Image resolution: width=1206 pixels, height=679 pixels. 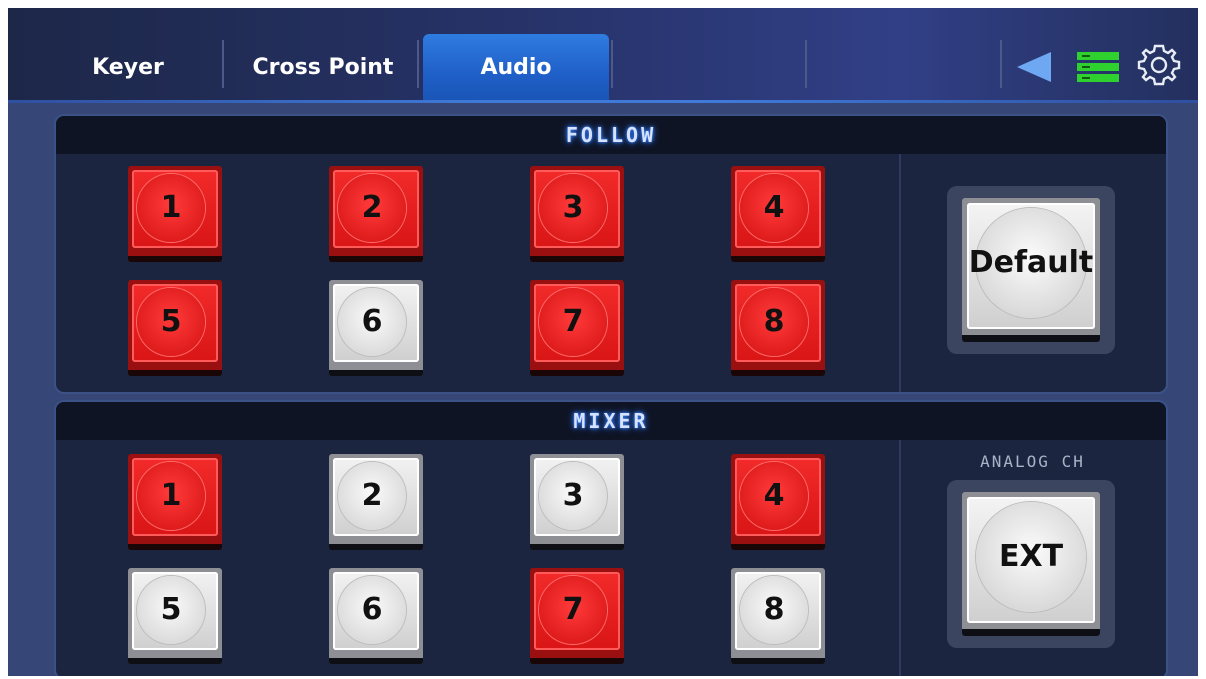 What do you see at coordinates (171, 609) in the screenshot?
I see `mixer-button-label: 5` at bounding box center [171, 609].